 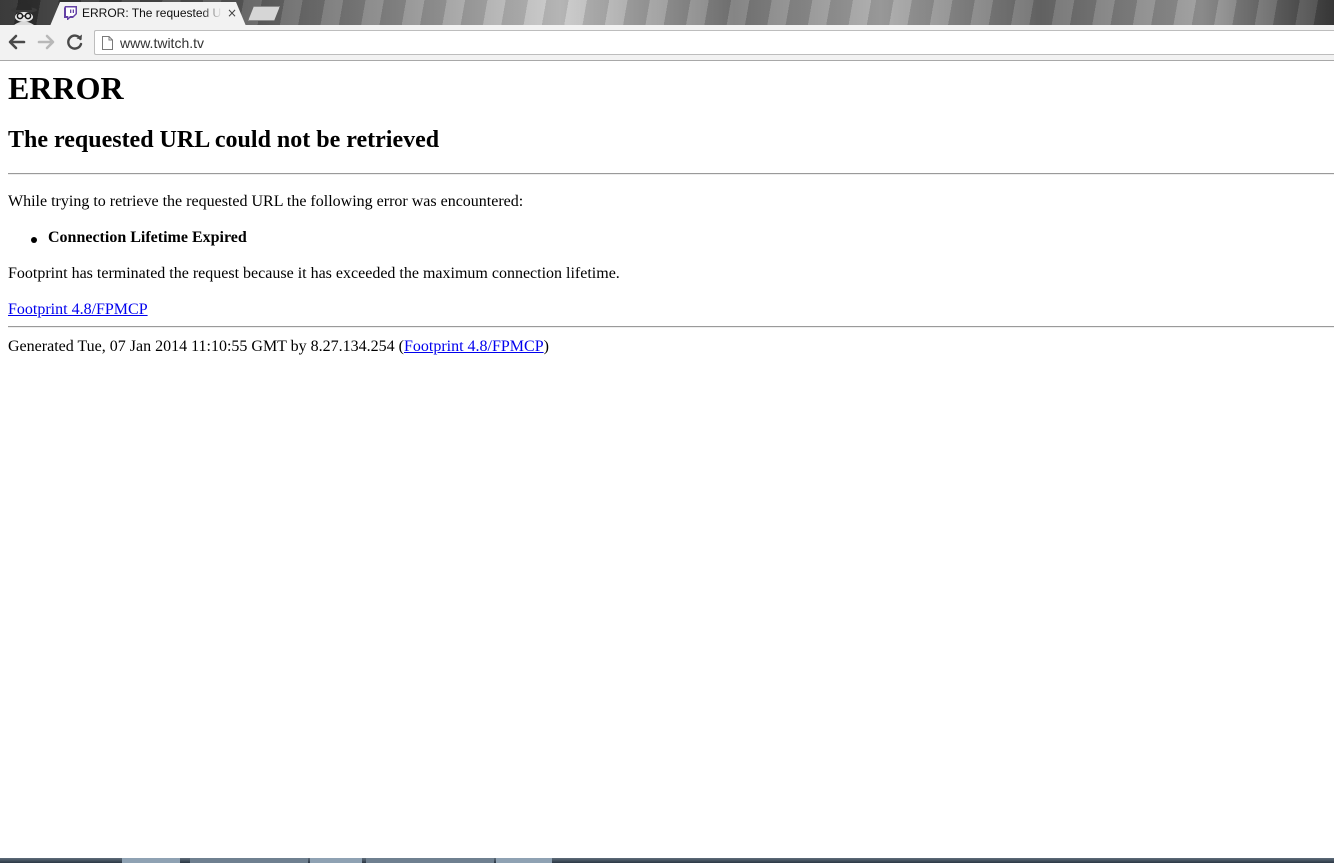 I want to click on forward-arrow-icon, so click(x=46, y=42).